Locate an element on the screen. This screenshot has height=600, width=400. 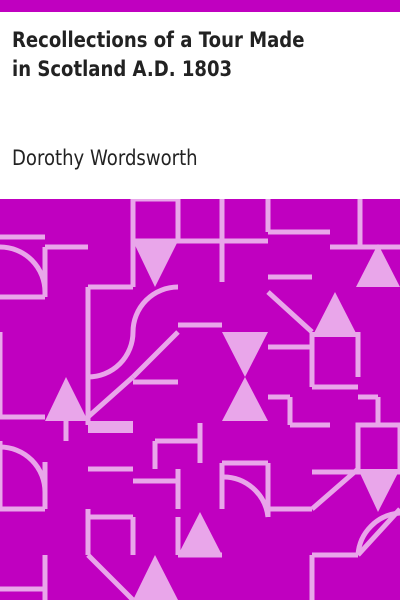
book-author: Dorothy Wordsworth is located at coordinates (105, 158).